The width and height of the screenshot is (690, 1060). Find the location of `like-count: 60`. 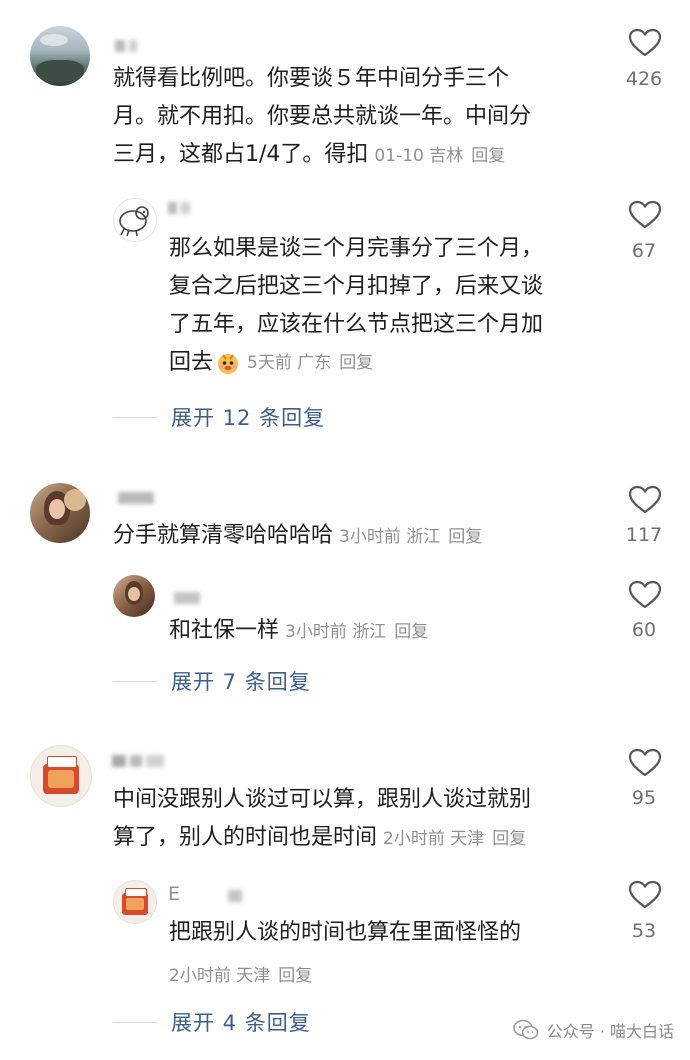

like-count: 60 is located at coordinates (644, 630).